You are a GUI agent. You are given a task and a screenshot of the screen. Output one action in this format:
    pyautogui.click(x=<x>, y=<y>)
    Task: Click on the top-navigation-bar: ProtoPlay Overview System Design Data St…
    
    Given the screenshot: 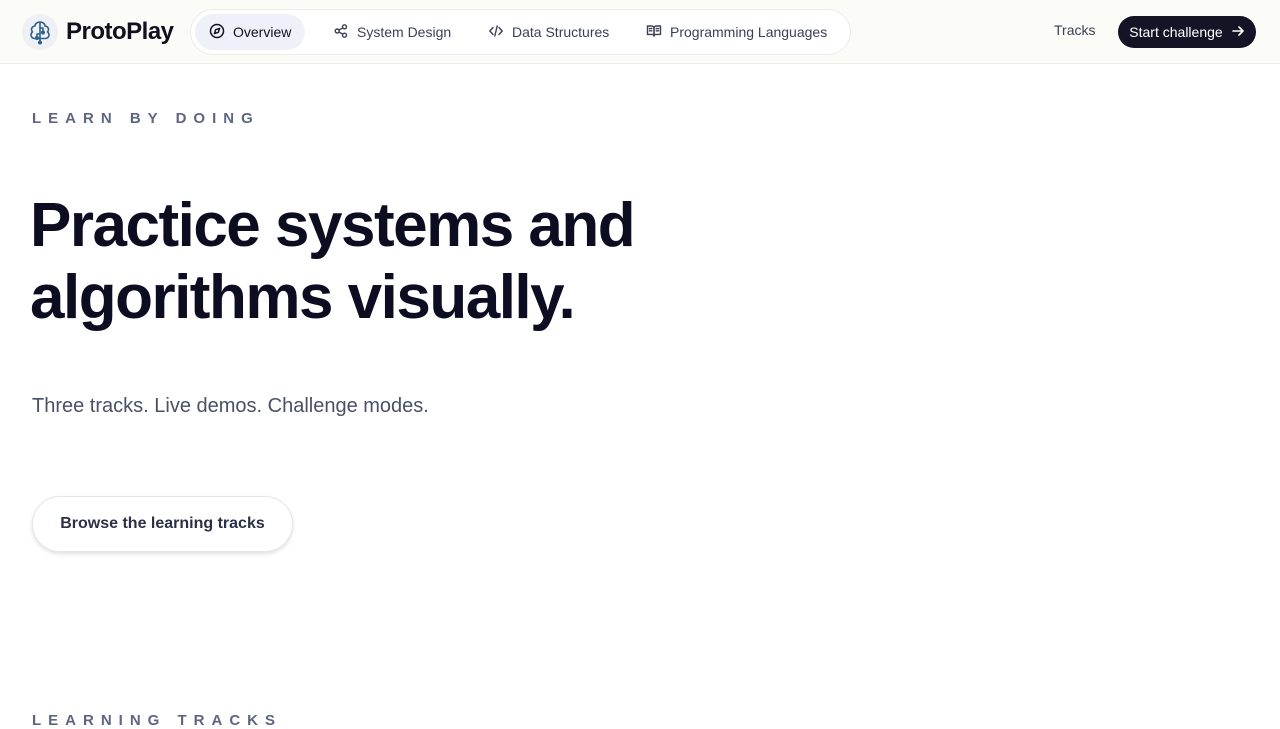 What is the action you would take?
    pyautogui.click(x=640, y=32)
    